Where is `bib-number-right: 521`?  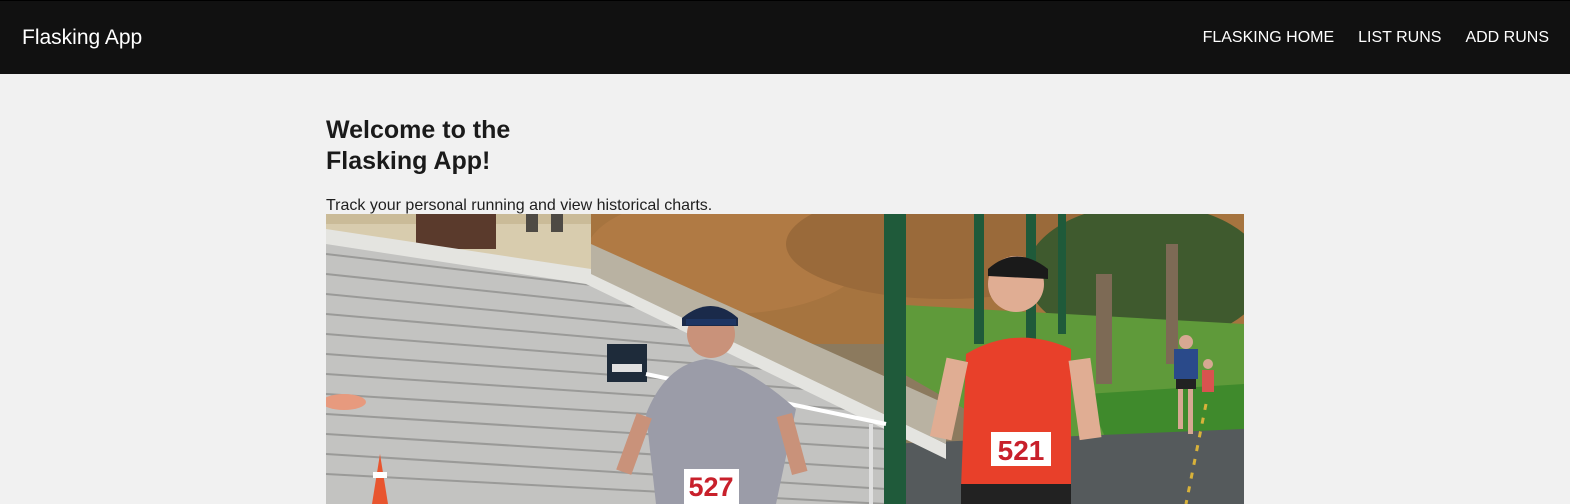 bib-number-right: 521 is located at coordinates (1021, 450).